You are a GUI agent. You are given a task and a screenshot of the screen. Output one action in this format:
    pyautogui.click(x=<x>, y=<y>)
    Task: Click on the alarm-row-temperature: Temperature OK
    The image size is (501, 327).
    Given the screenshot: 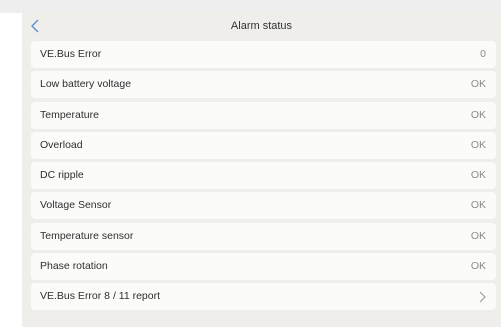 What is the action you would take?
    pyautogui.click(x=263, y=115)
    